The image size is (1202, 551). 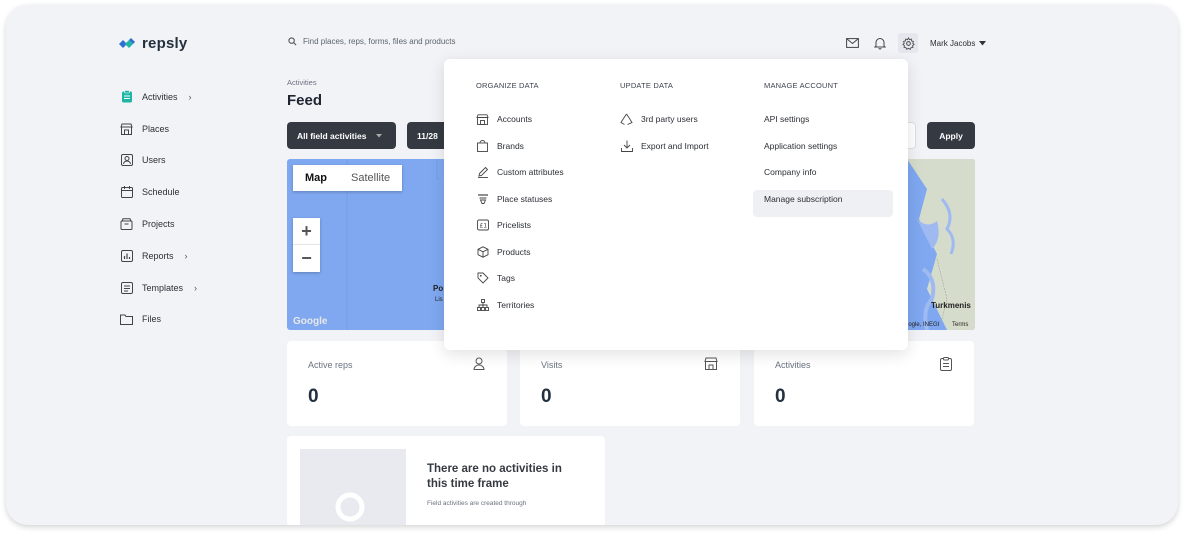 I want to click on breadcrumb: Activities, so click(x=302, y=82).